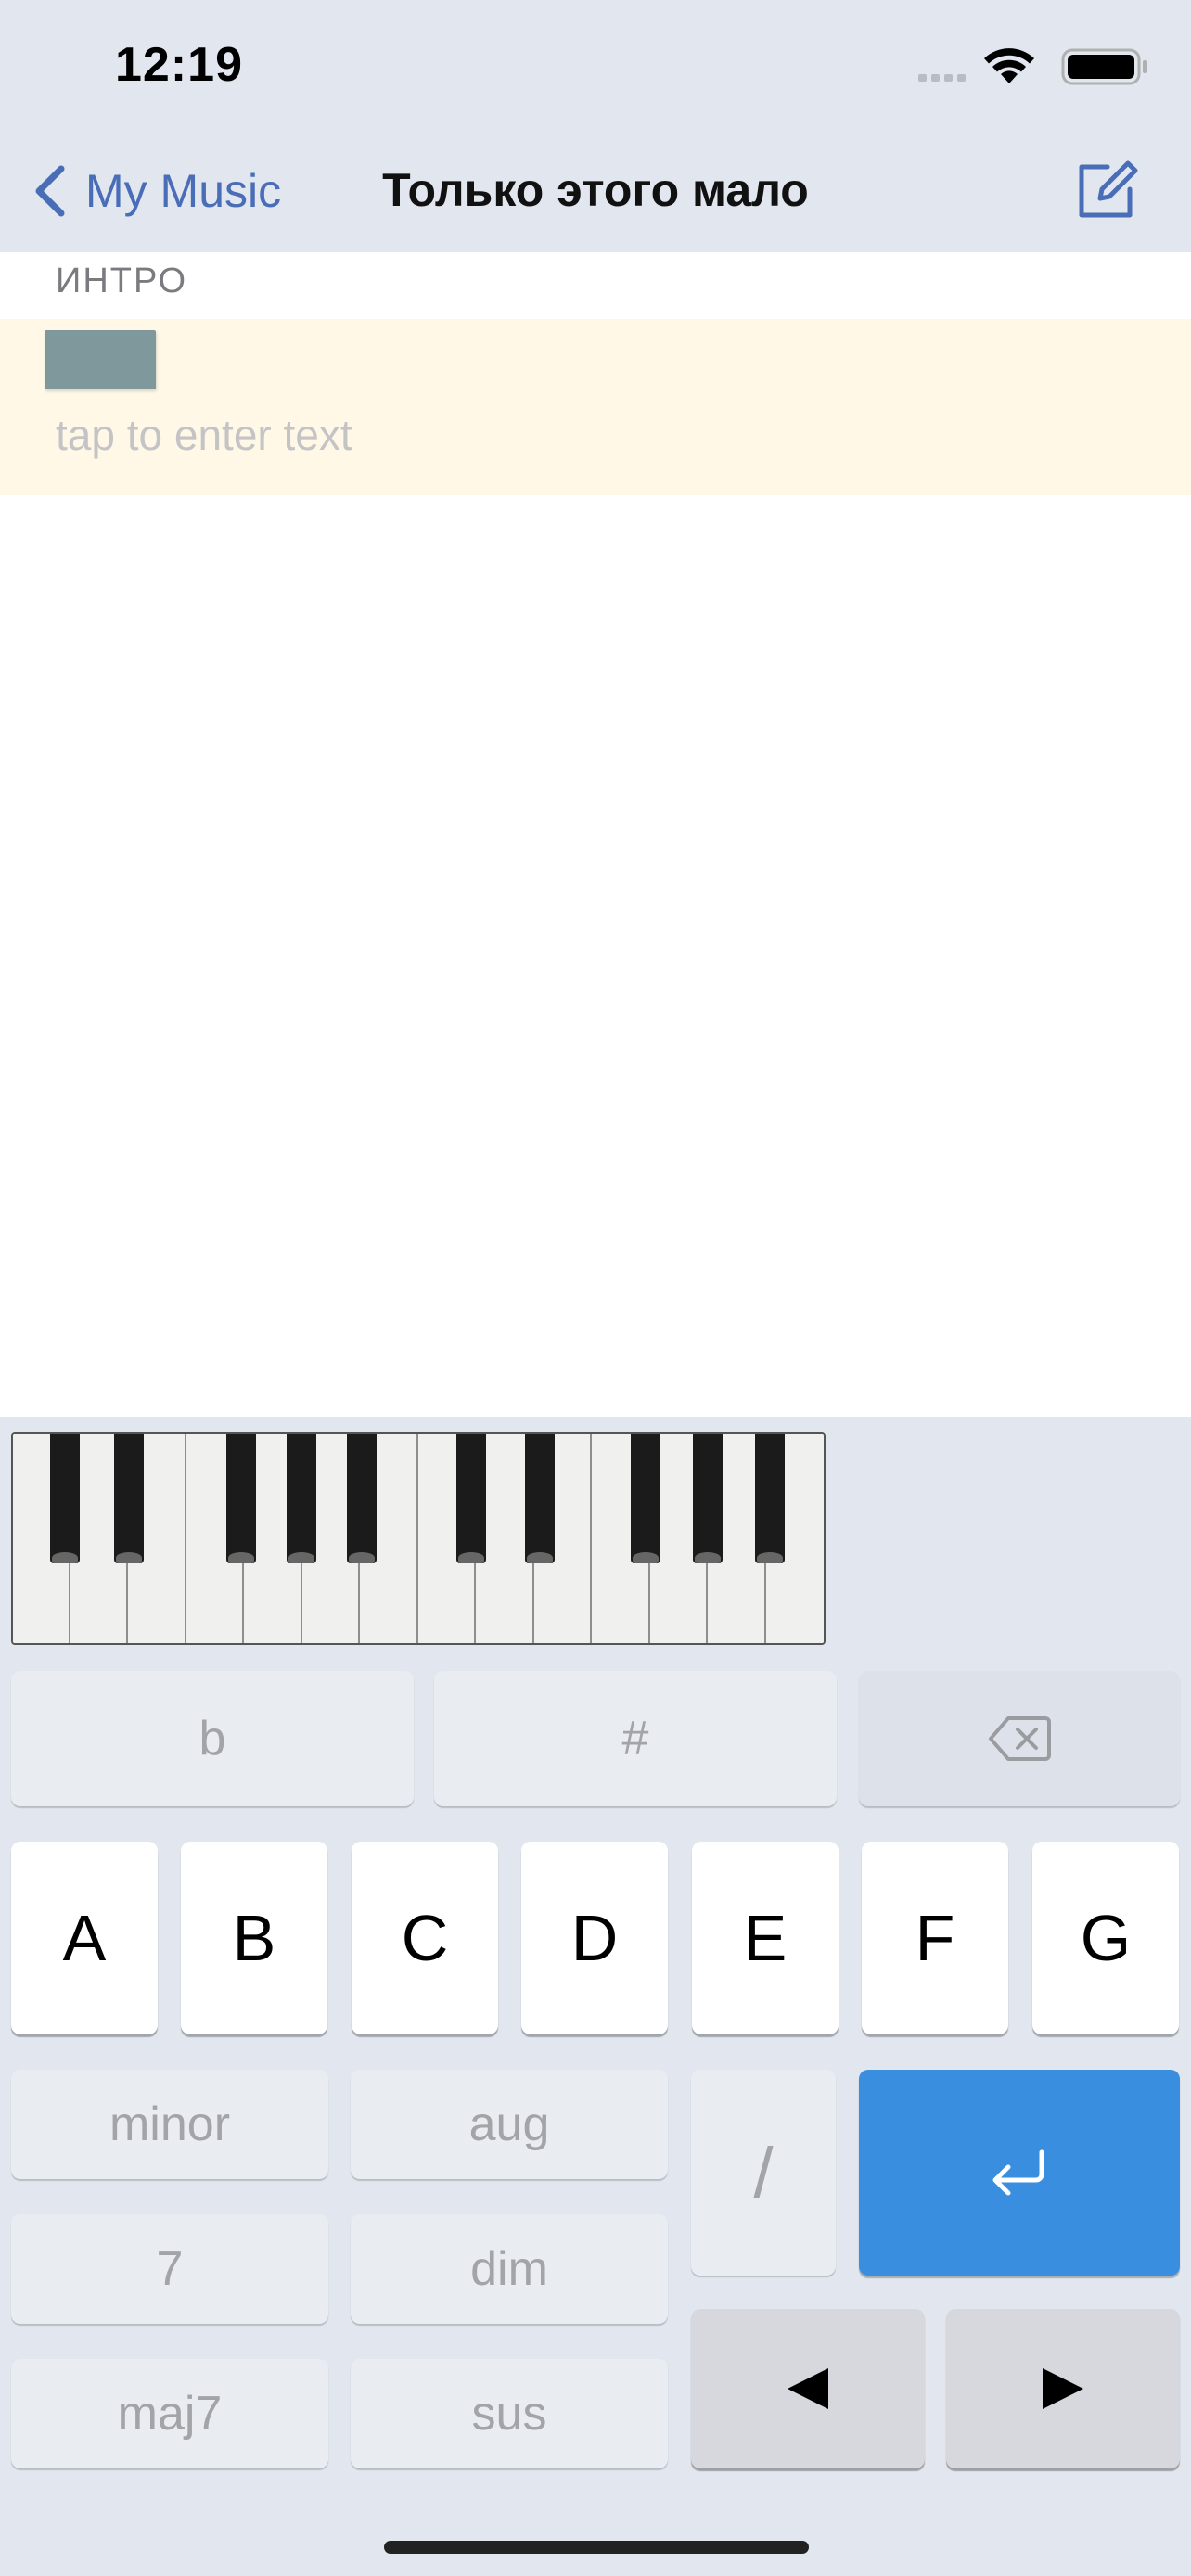 The image size is (1191, 2576). What do you see at coordinates (595, 190) in the screenshot?
I see `page-title: Только этого мало` at bounding box center [595, 190].